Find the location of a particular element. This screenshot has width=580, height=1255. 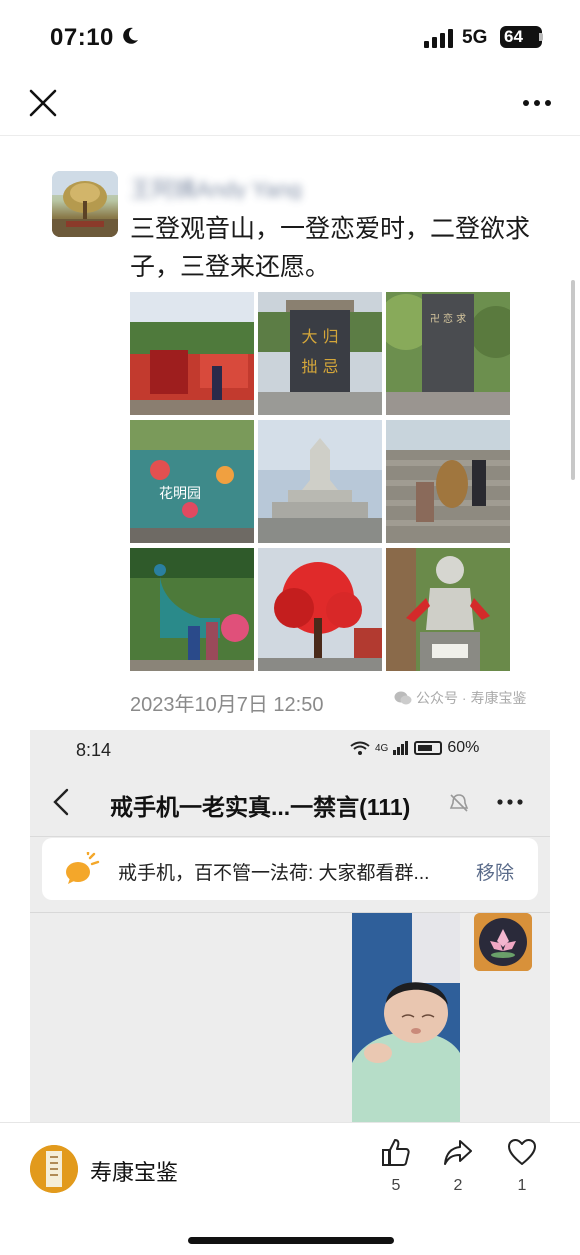

chat-battery-icon is located at coordinates (428, 748).